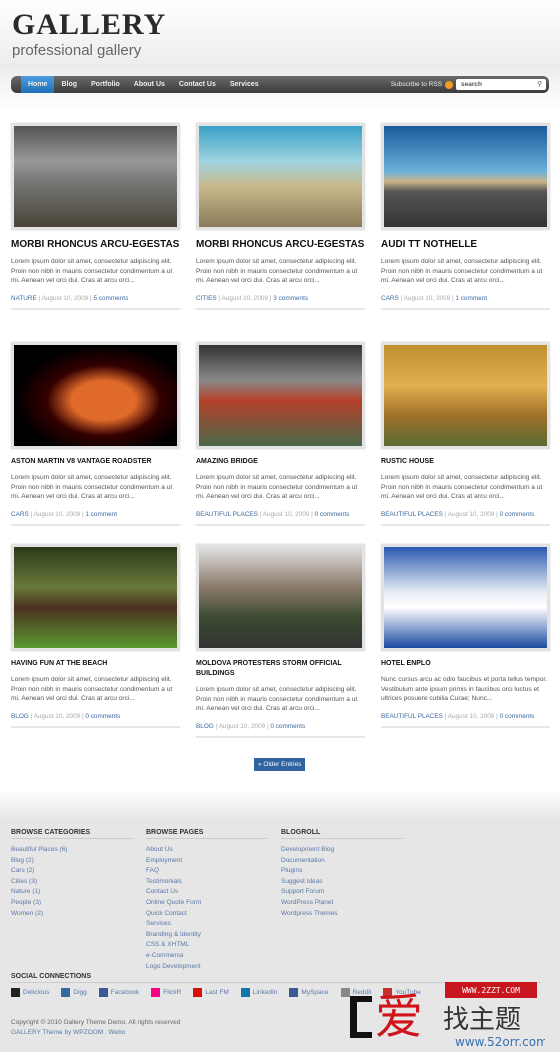  Describe the element at coordinates (72, 903) in the screenshot. I see `categories-link: People (3)` at that location.